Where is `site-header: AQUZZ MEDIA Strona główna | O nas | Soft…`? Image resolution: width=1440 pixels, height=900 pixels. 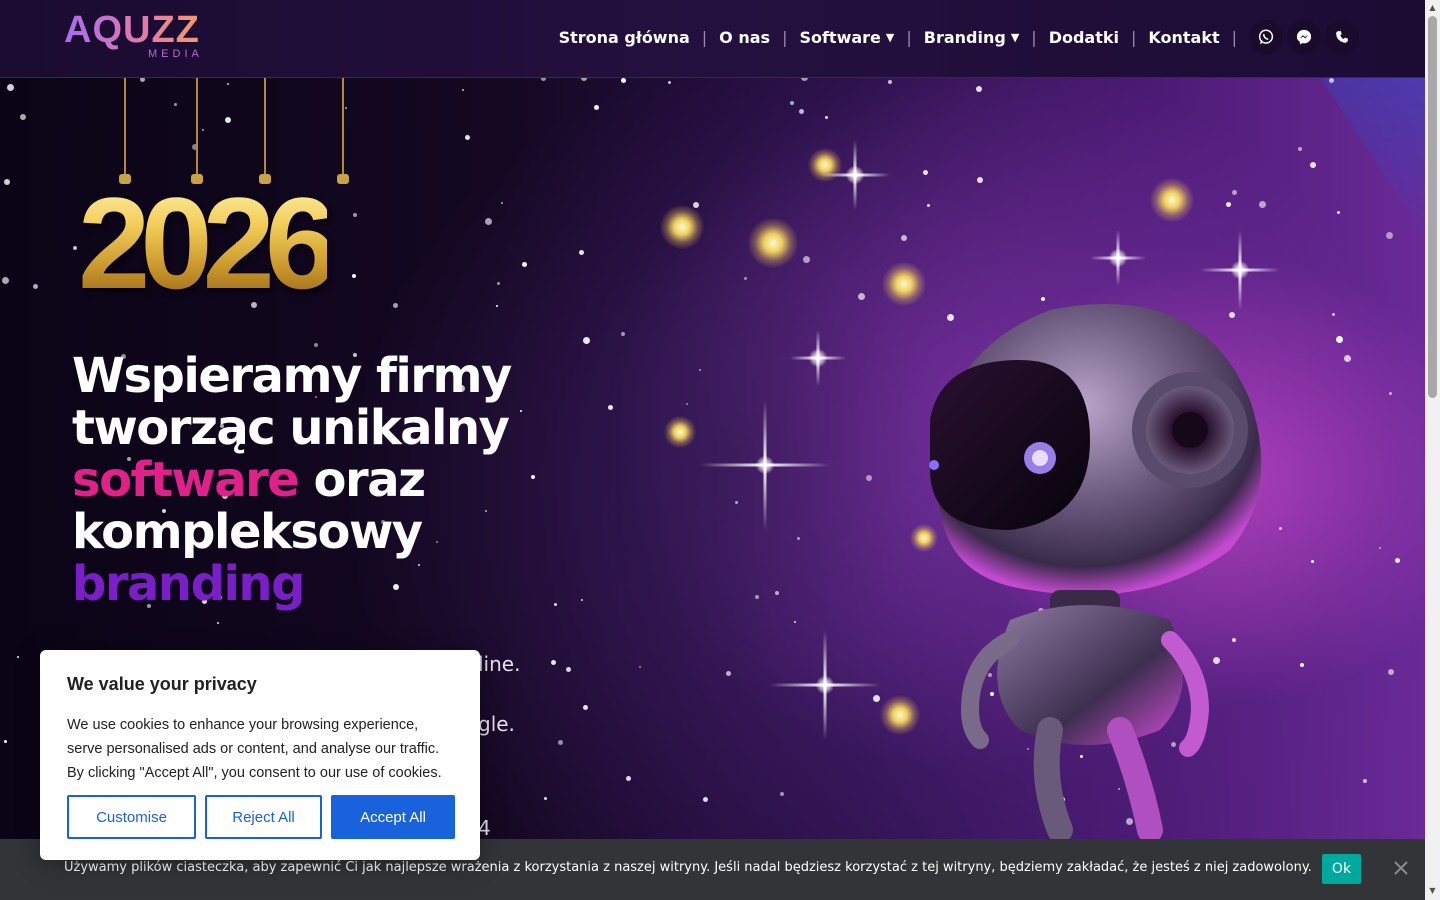
site-header: AQUZZ MEDIA Strona główna | O nas | Soft… is located at coordinates (712, 39).